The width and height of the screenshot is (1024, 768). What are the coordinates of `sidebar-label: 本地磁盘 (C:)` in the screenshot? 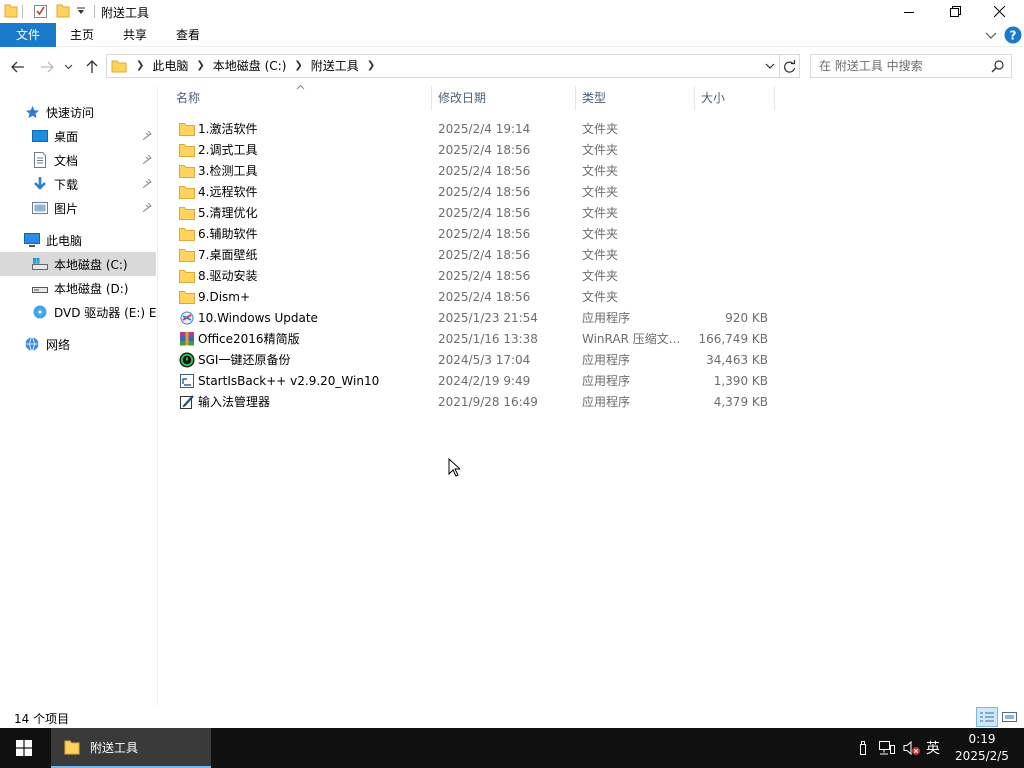 It's located at (91, 264).